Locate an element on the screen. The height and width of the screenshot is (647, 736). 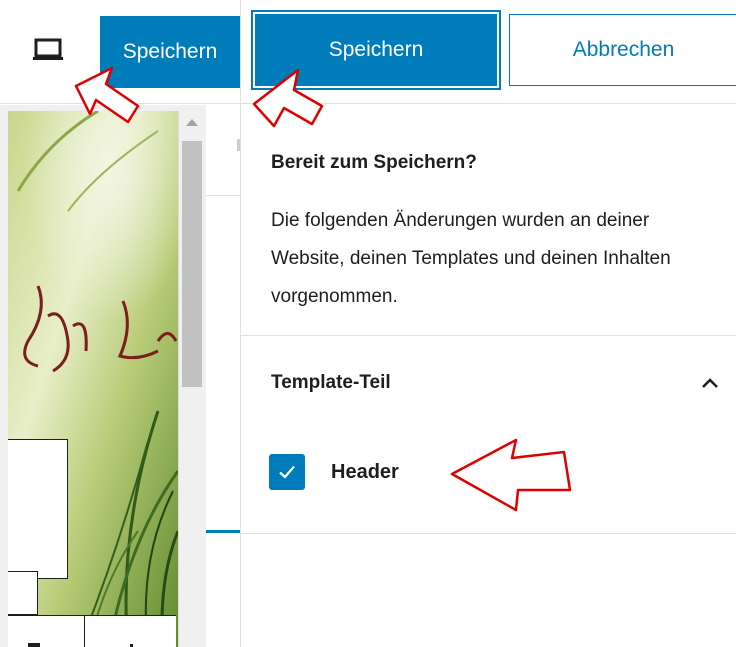
checkmark-icon is located at coordinates (287, 472).